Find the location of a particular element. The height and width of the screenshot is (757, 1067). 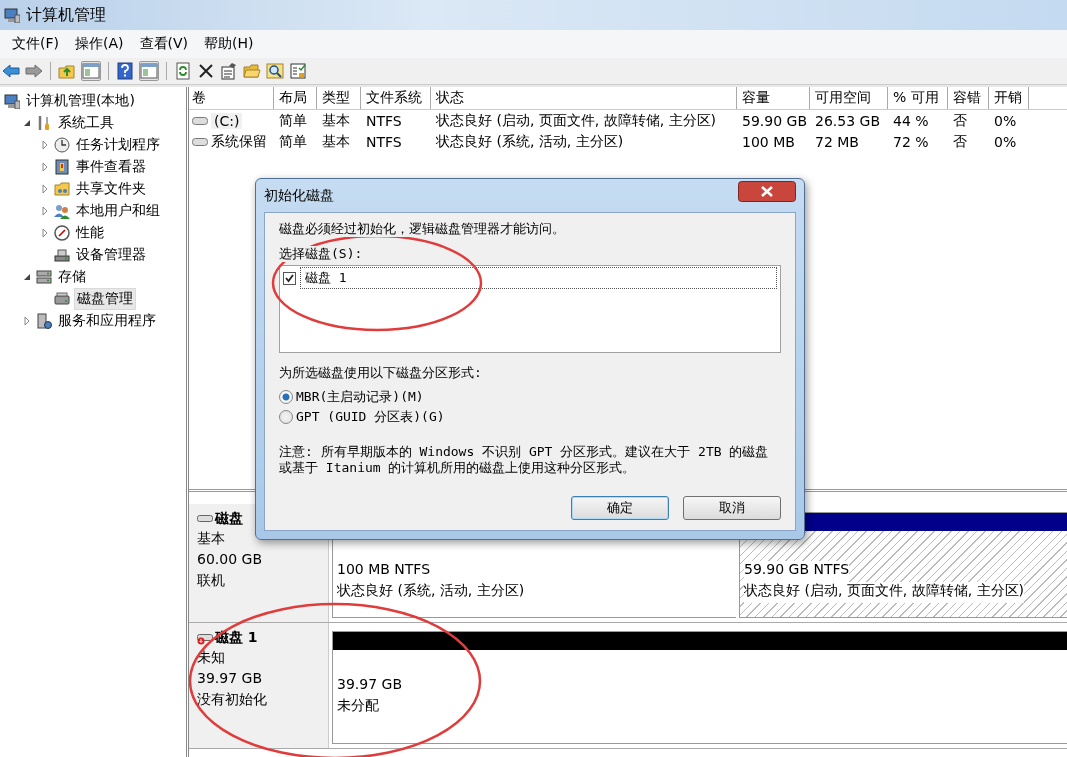

server-gear-icon is located at coordinates (44, 321).